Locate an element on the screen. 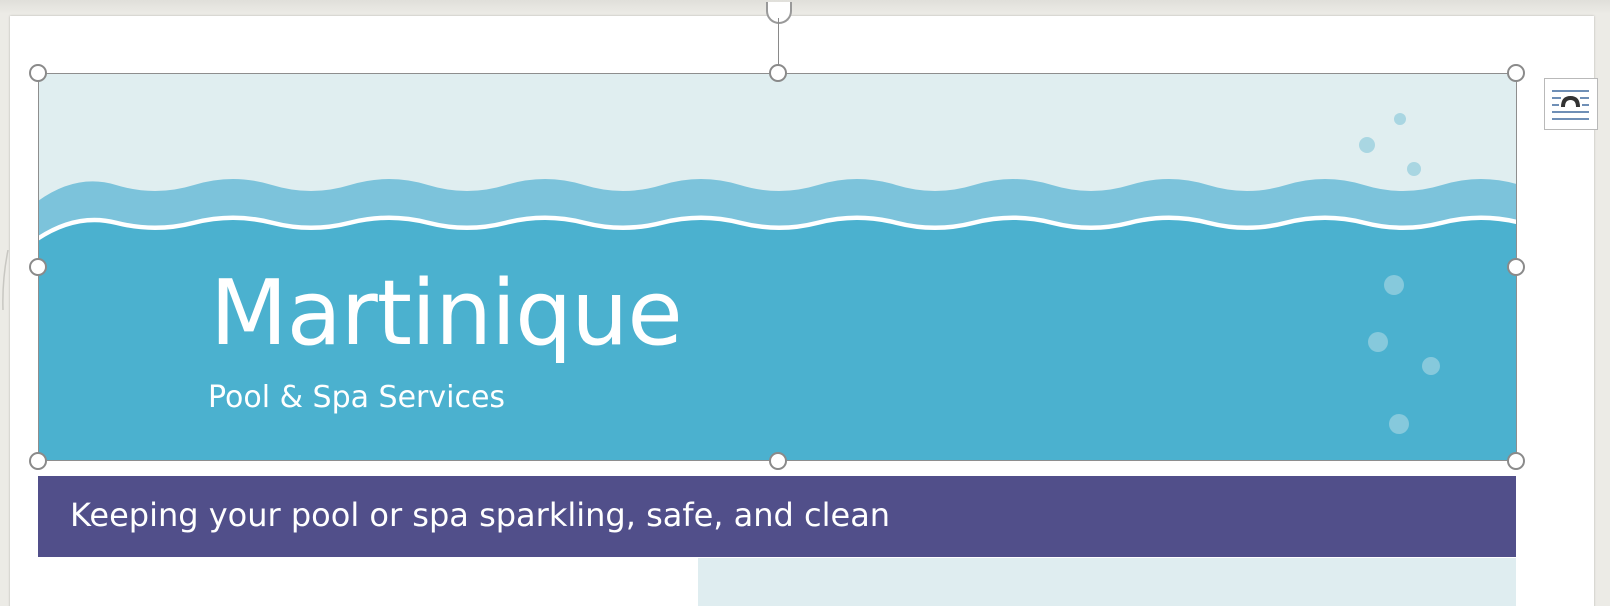 The image size is (1610, 606). resize-handle-top is located at coordinates (778, 73).